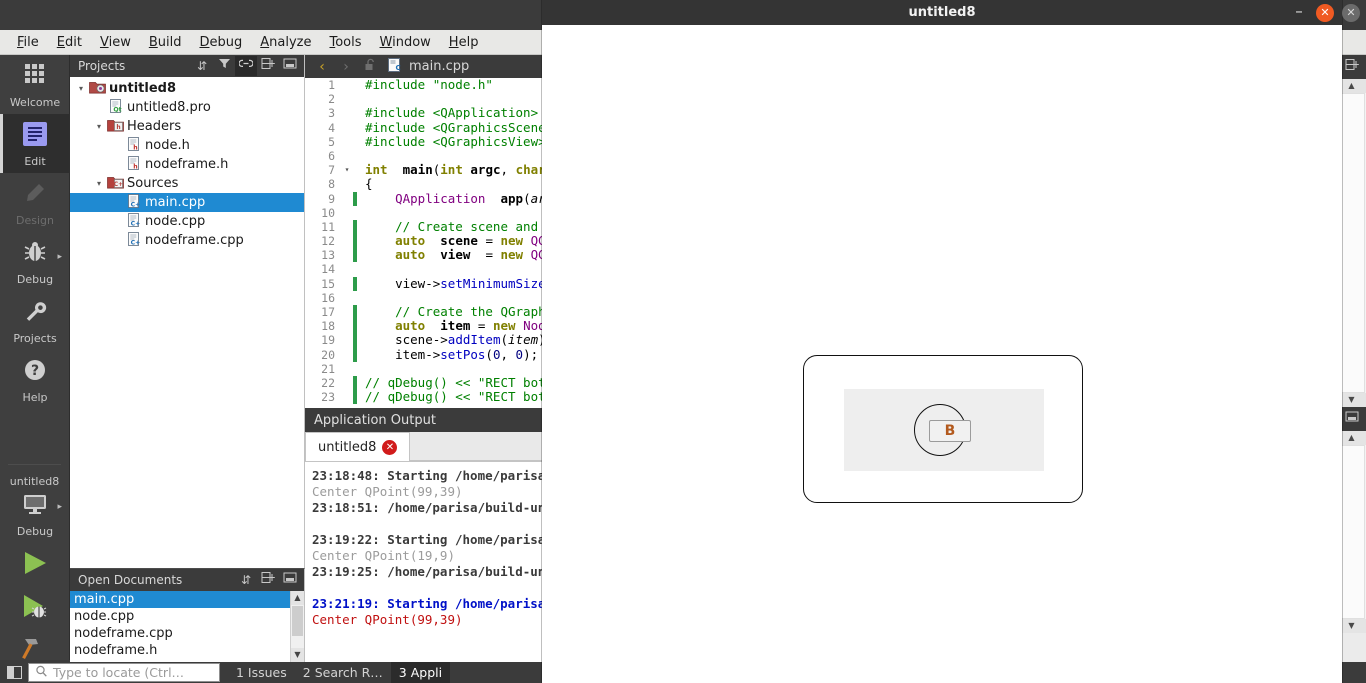 This screenshot has height=683, width=1366. What do you see at coordinates (35, 515) in the screenshot?
I see `kit-selector: ▸ Debug` at bounding box center [35, 515].